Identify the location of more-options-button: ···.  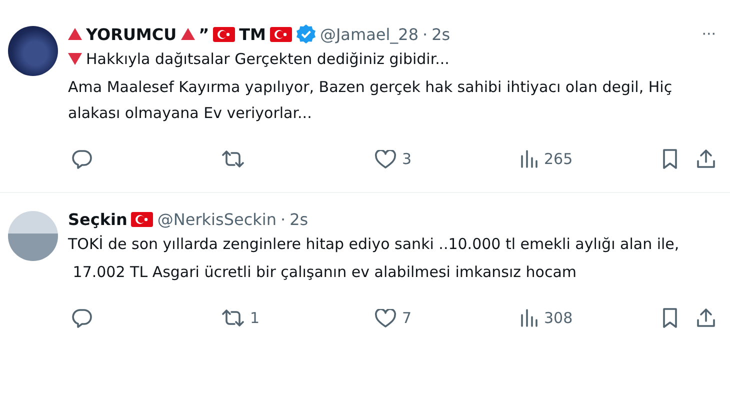
(709, 34).